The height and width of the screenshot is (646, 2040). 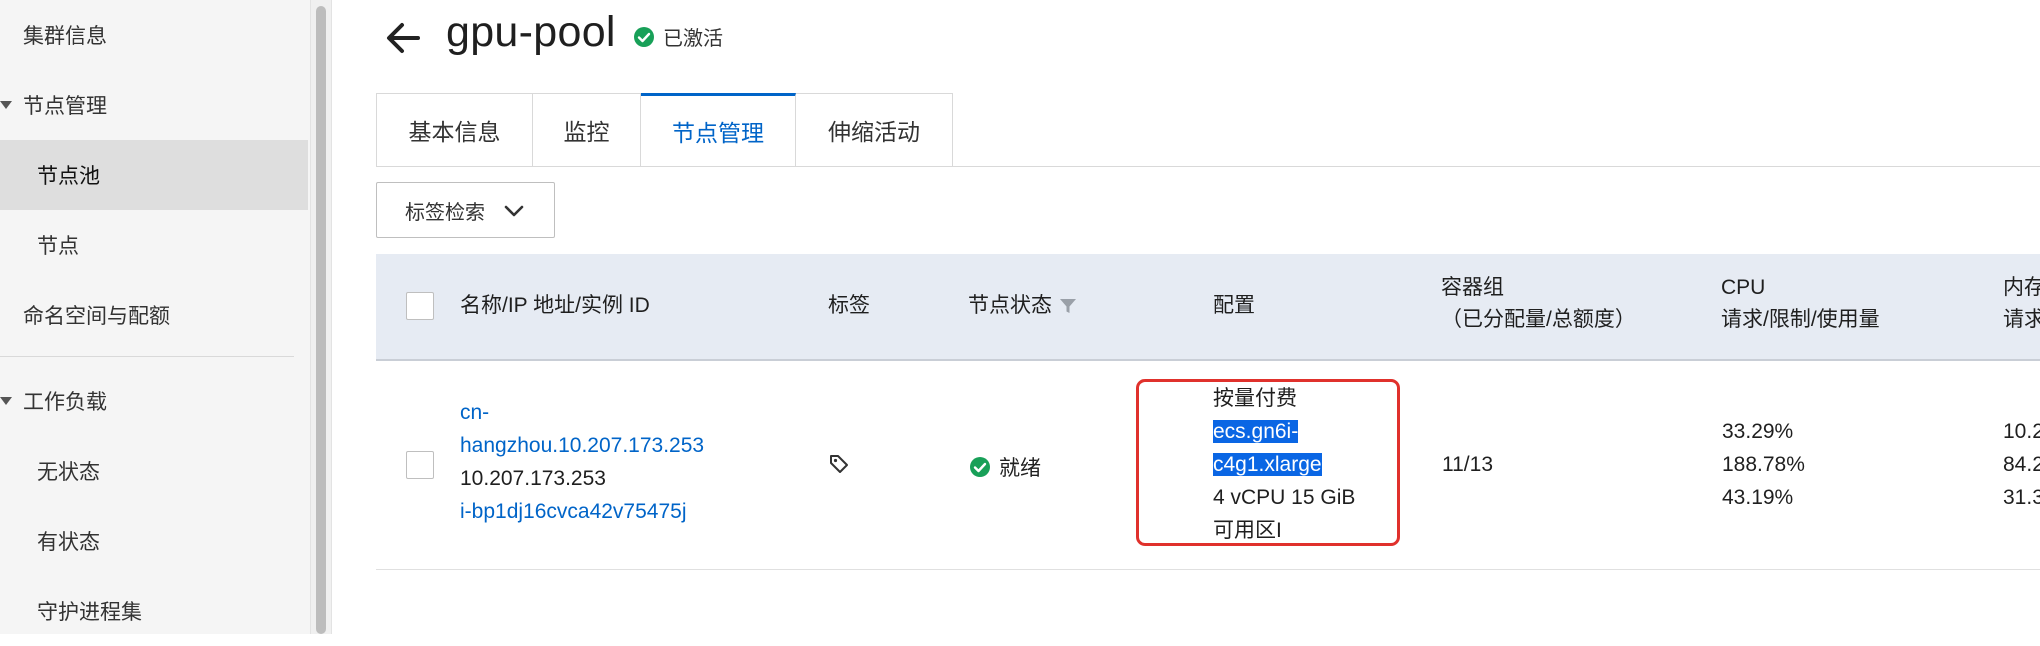 What do you see at coordinates (445, 212) in the screenshot?
I see `tag-search-label: 标签检索` at bounding box center [445, 212].